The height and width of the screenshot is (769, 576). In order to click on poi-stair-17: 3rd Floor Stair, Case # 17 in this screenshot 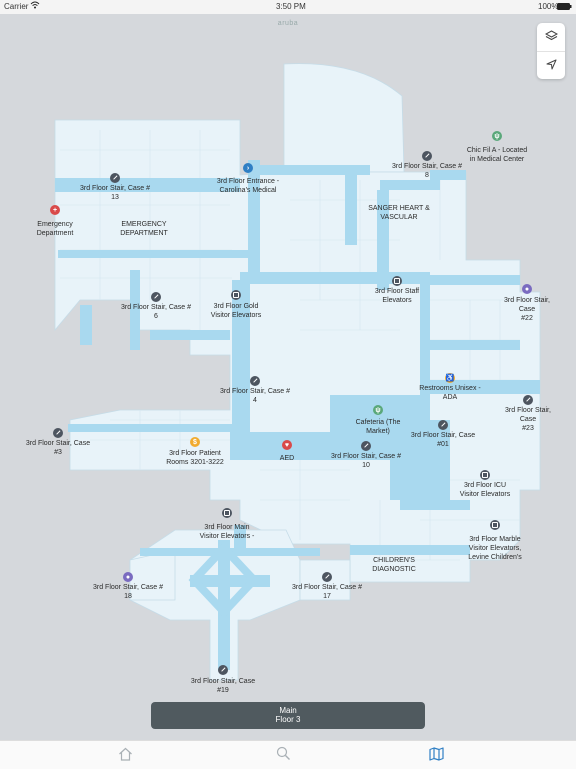, I will do `click(327, 592)`.